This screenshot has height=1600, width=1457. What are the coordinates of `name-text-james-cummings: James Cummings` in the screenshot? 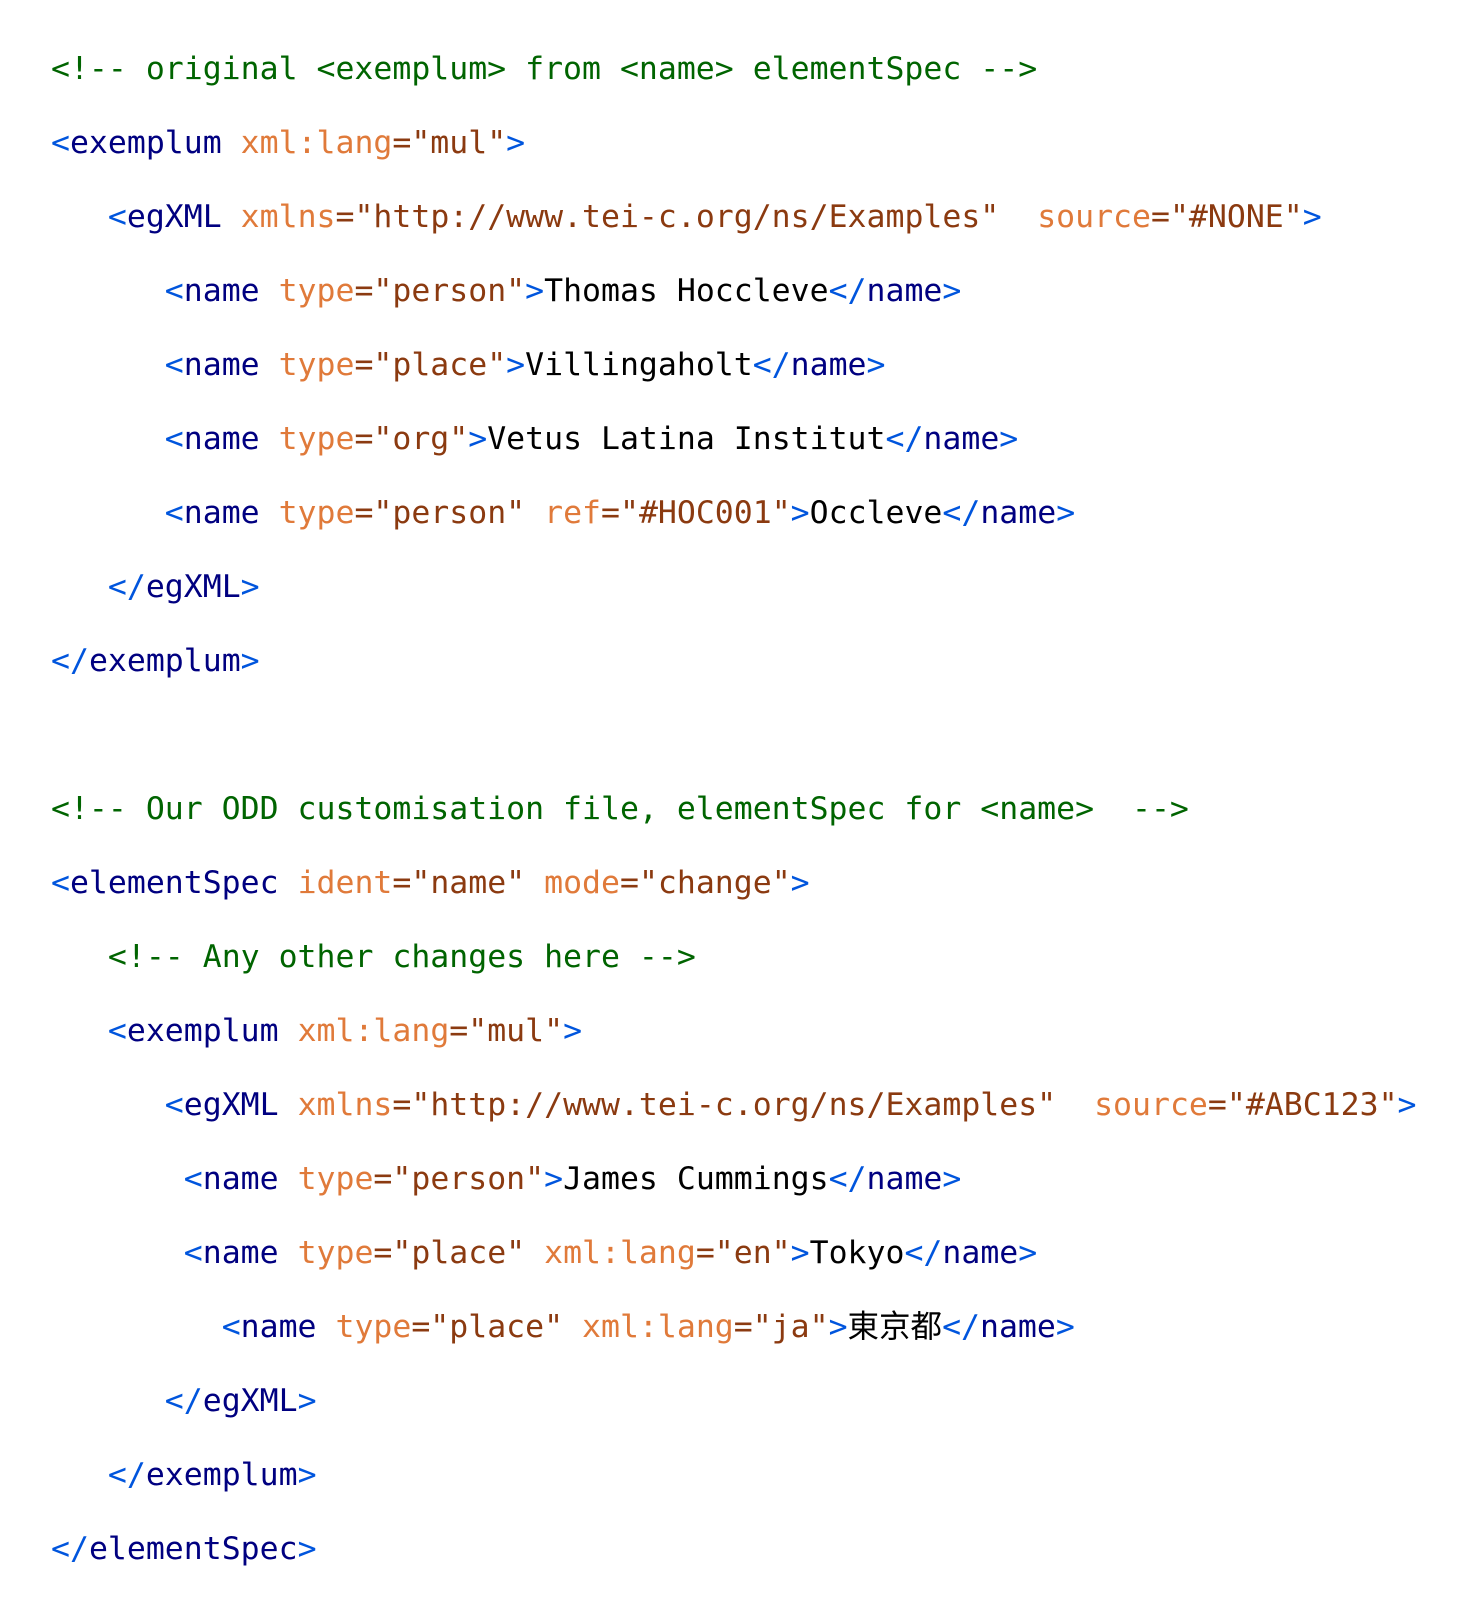 It's located at (696, 1179).